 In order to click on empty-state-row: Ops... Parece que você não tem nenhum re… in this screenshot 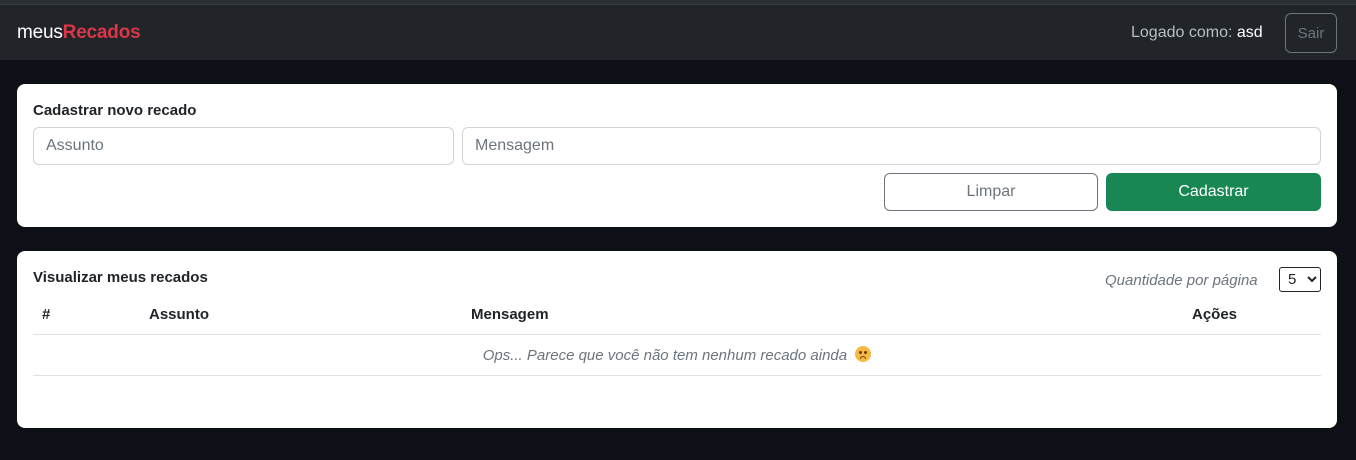, I will do `click(677, 355)`.